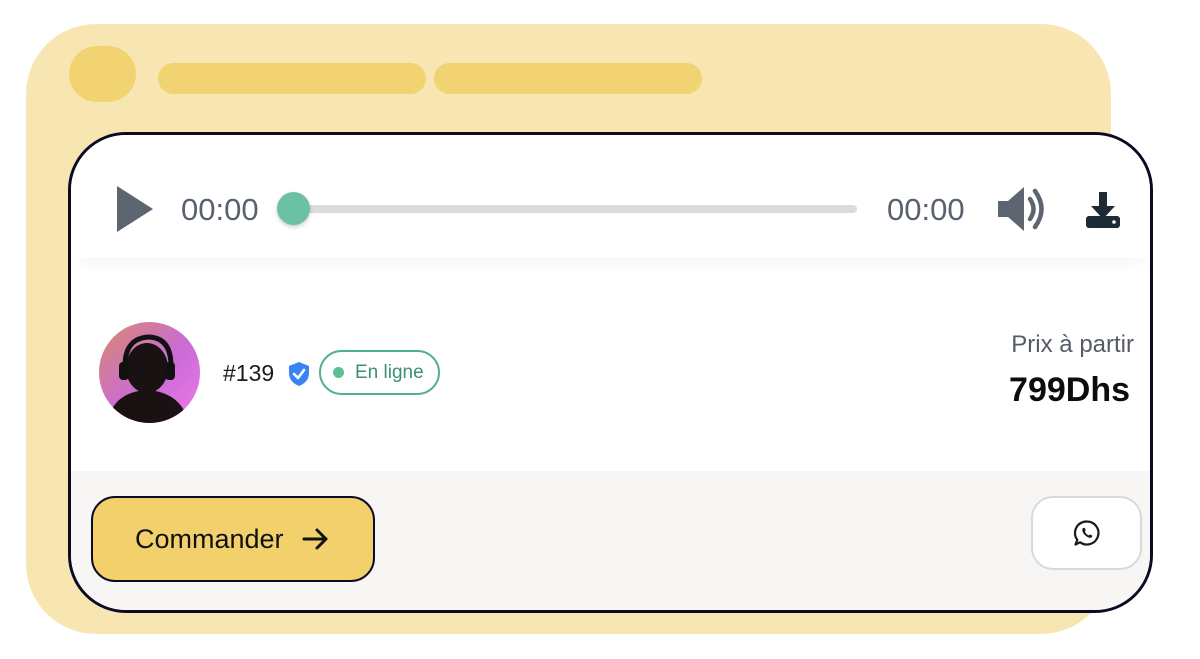  Describe the element at coordinates (574, 209) in the screenshot. I see `progress-track` at that location.